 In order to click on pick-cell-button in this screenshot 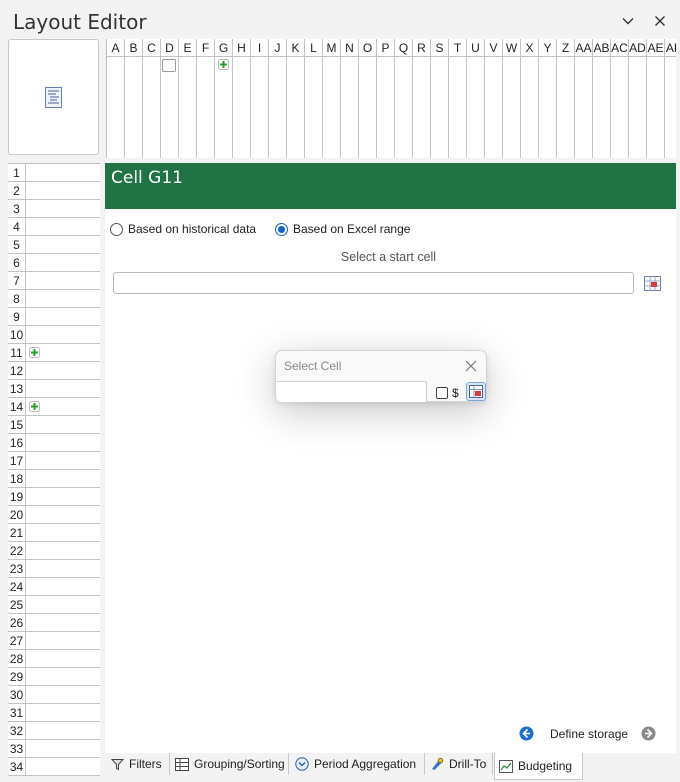, I will do `click(476, 391)`.